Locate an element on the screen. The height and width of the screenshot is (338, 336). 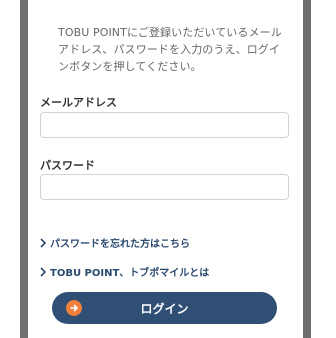
forgot-password-link: パスワードを忘れた方はこちら is located at coordinates (115, 242).